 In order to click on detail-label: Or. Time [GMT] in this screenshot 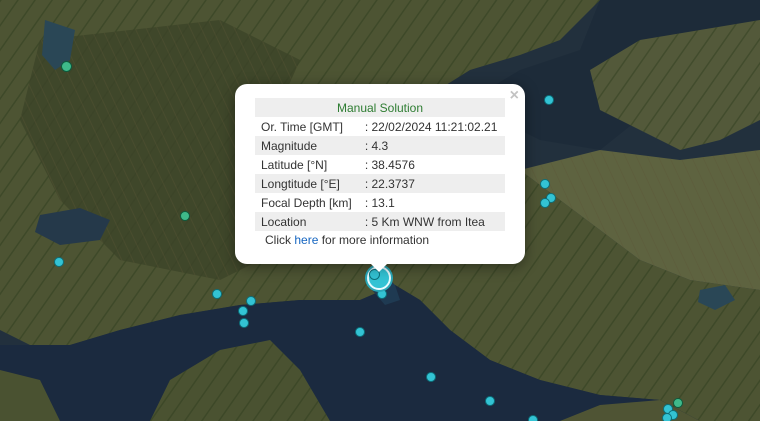, I will do `click(302, 126)`.